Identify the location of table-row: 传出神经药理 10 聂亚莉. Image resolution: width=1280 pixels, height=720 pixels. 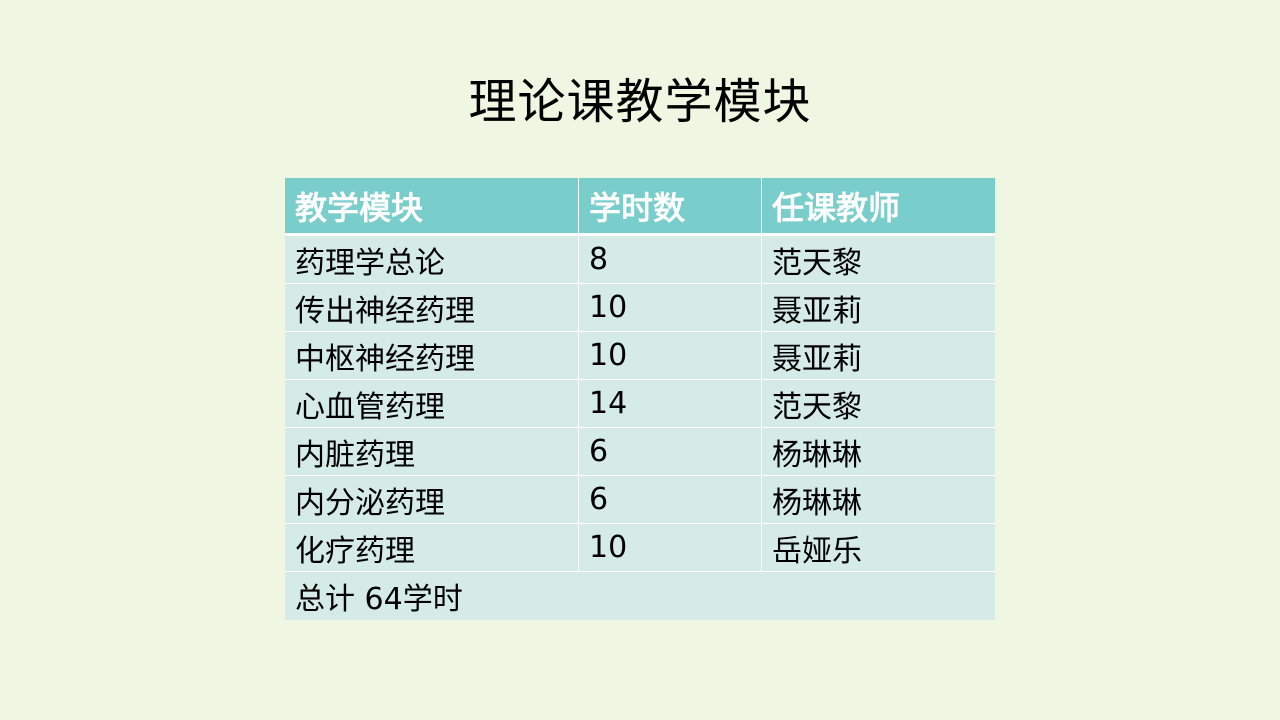
(640, 308).